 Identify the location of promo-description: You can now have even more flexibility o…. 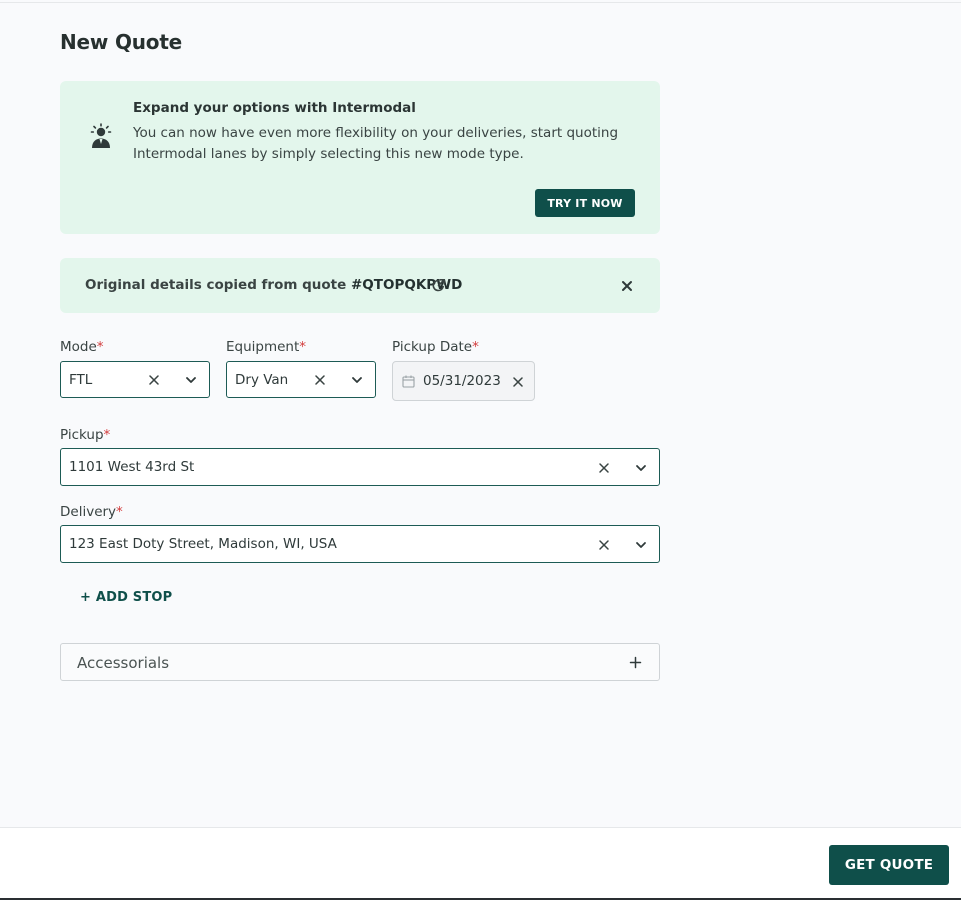
(376, 143).